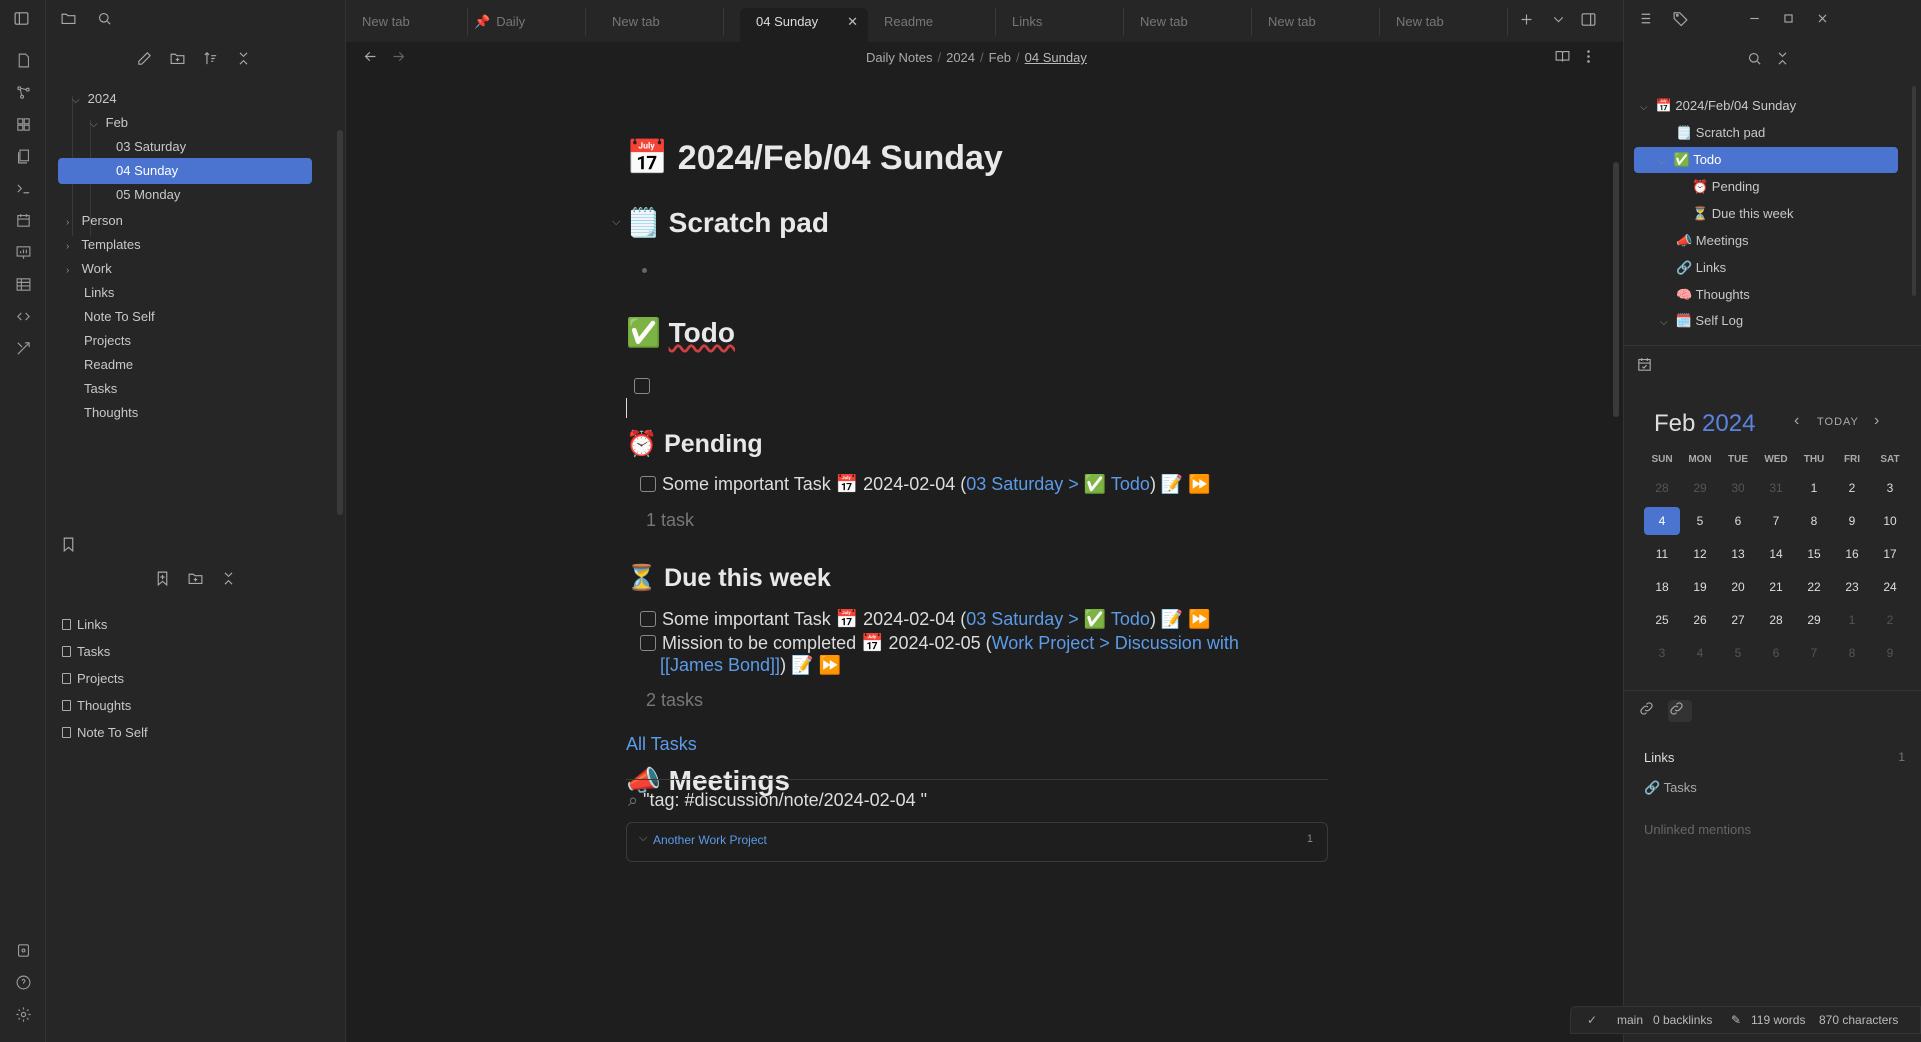 The image size is (1921, 1042). I want to click on outline-item-thoughts: 🧠 Thoughts, so click(1713, 295).